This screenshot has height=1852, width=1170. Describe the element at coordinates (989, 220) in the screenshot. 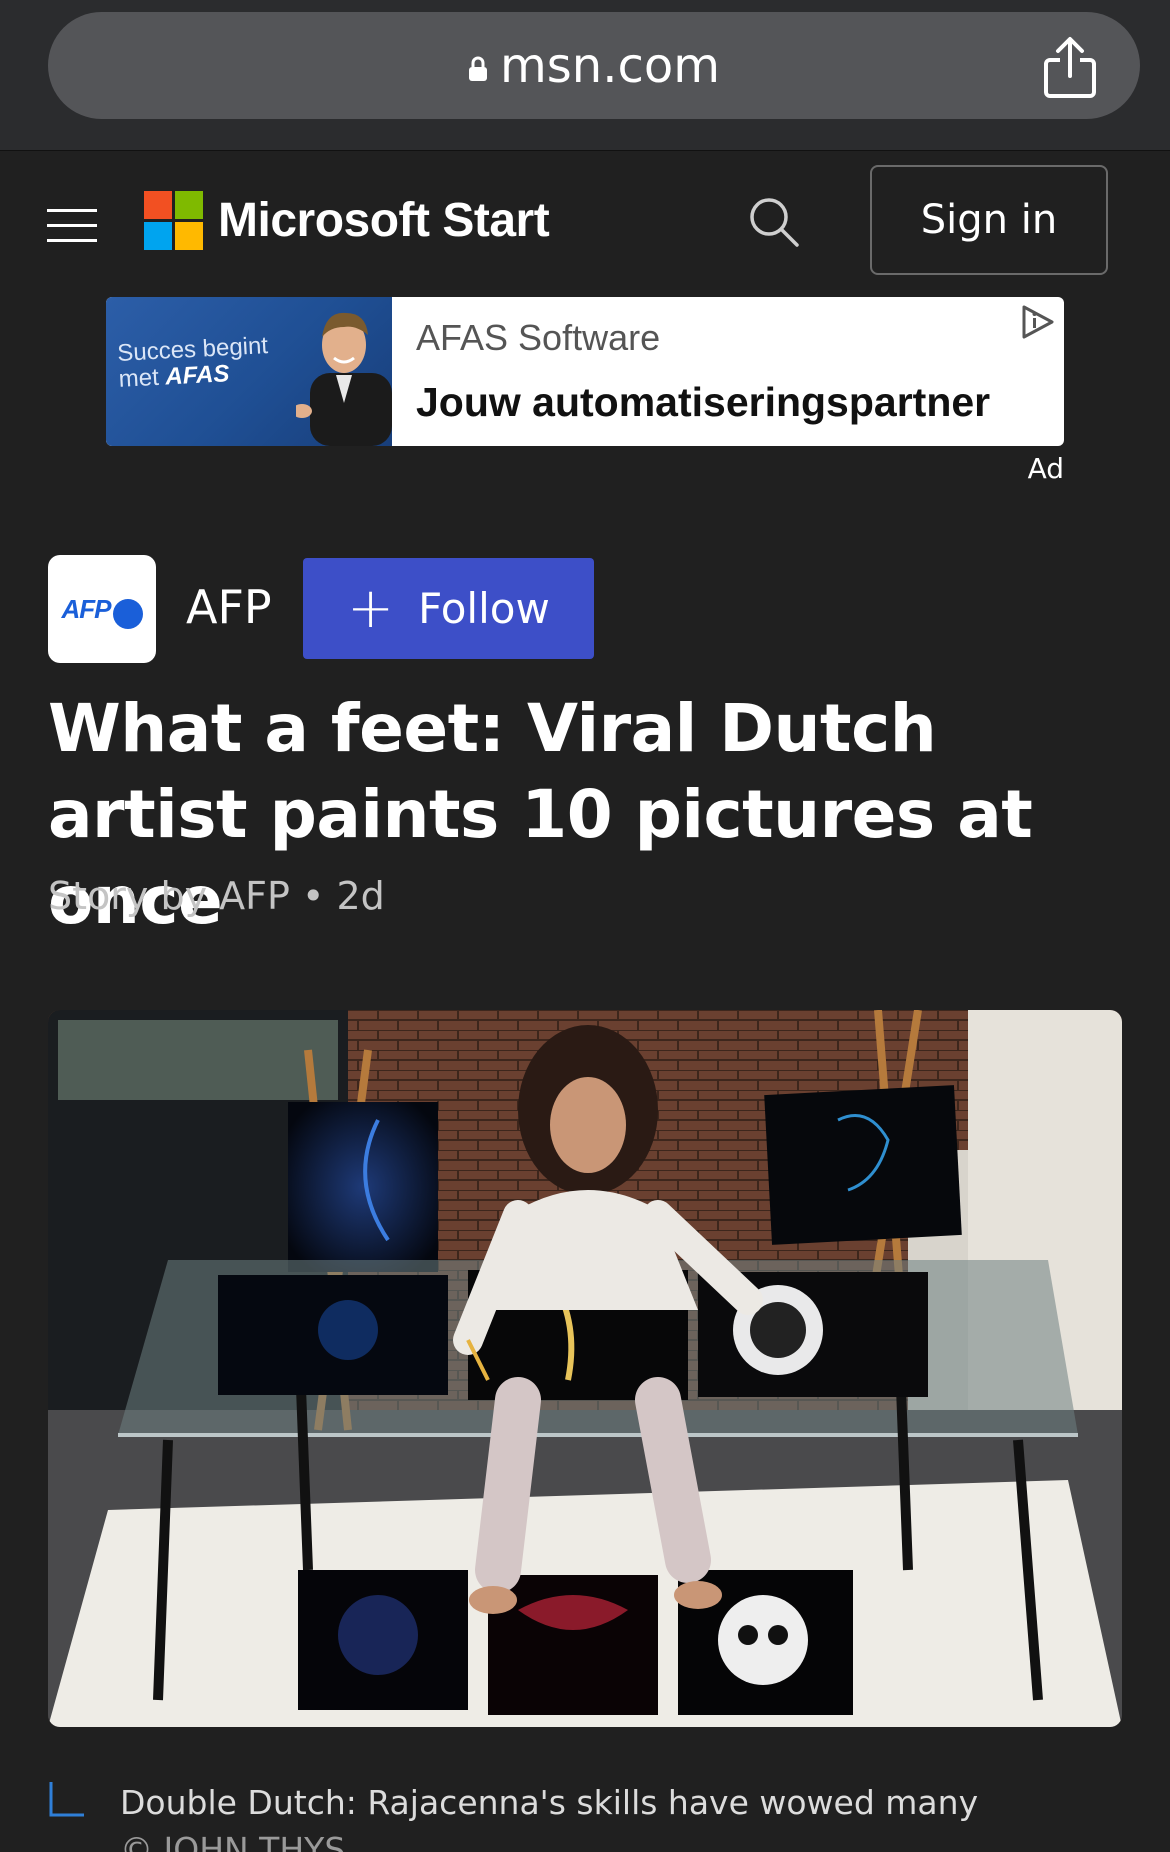

I see `sign-in-button: Sign in` at that location.